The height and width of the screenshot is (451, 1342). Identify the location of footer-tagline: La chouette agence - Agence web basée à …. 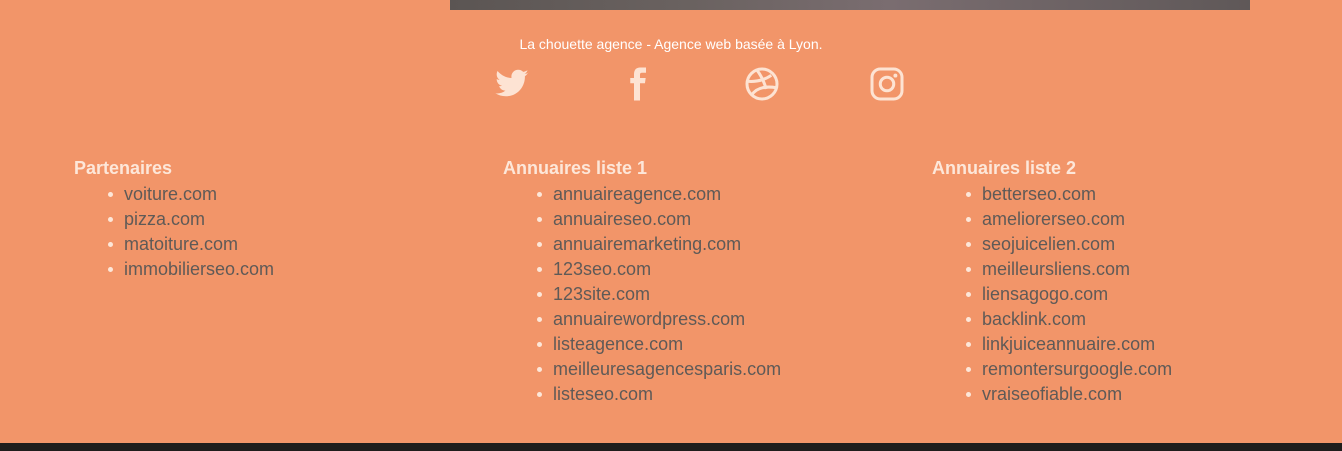
(671, 44).